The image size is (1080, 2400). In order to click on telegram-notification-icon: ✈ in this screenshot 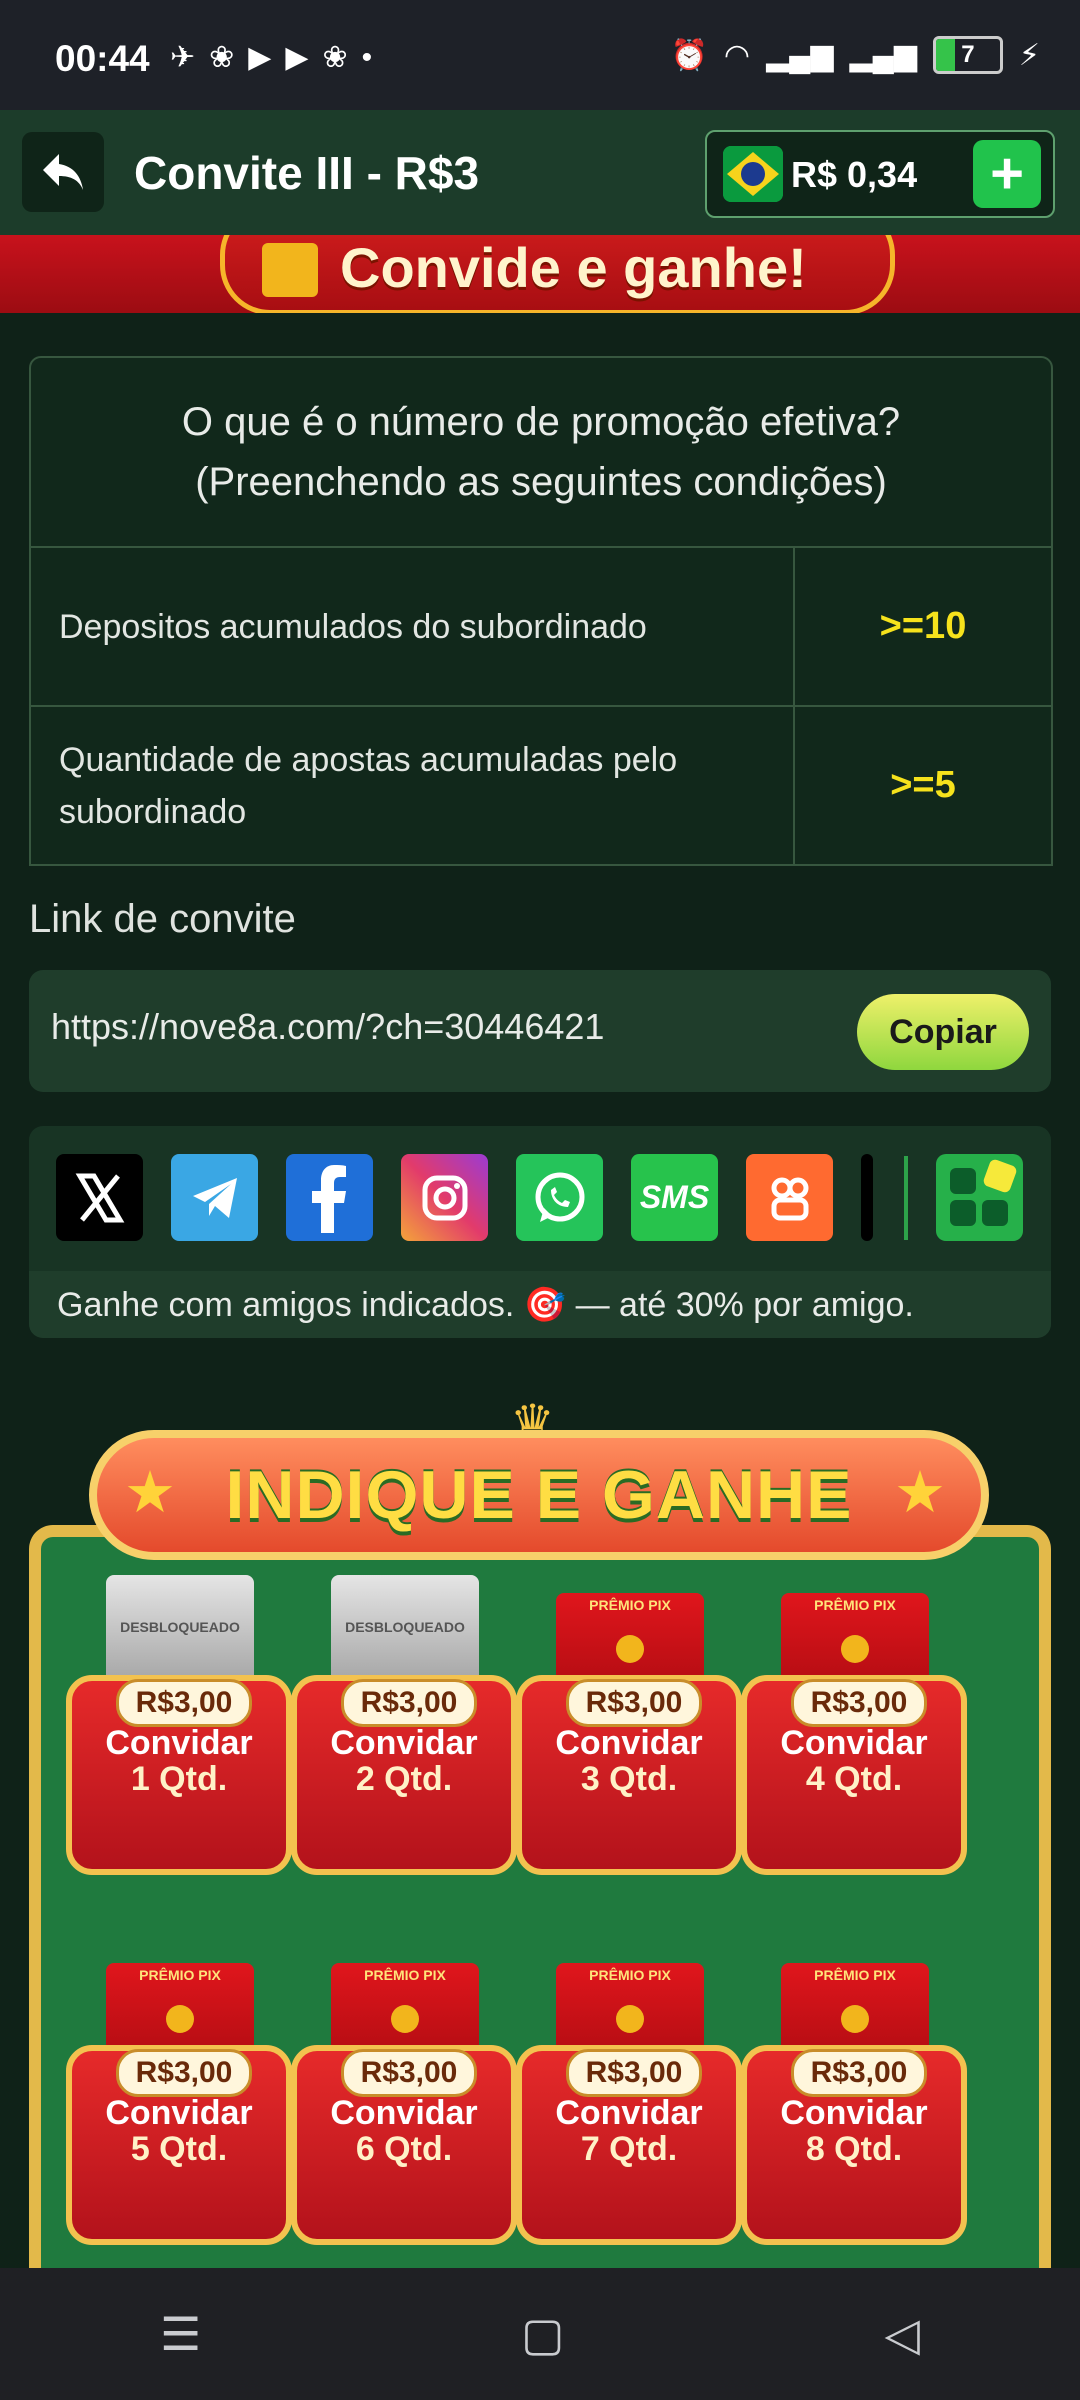, I will do `click(183, 57)`.